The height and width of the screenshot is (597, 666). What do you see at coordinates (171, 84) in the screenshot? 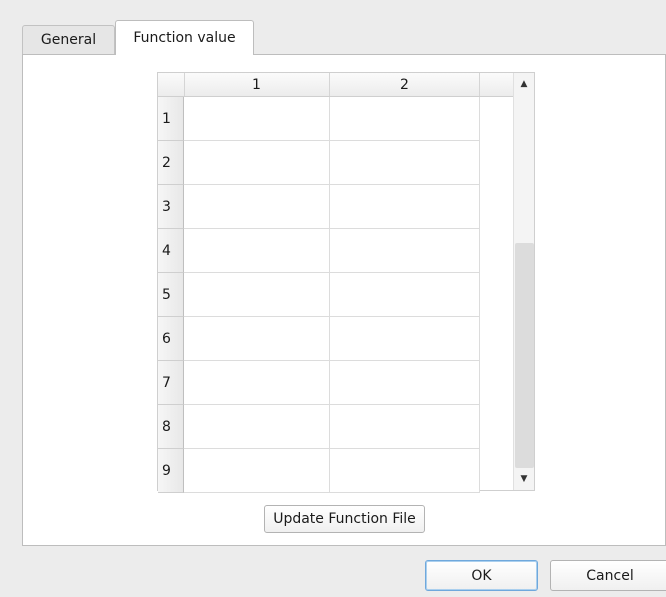
I see `table-corner` at bounding box center [171, 84].